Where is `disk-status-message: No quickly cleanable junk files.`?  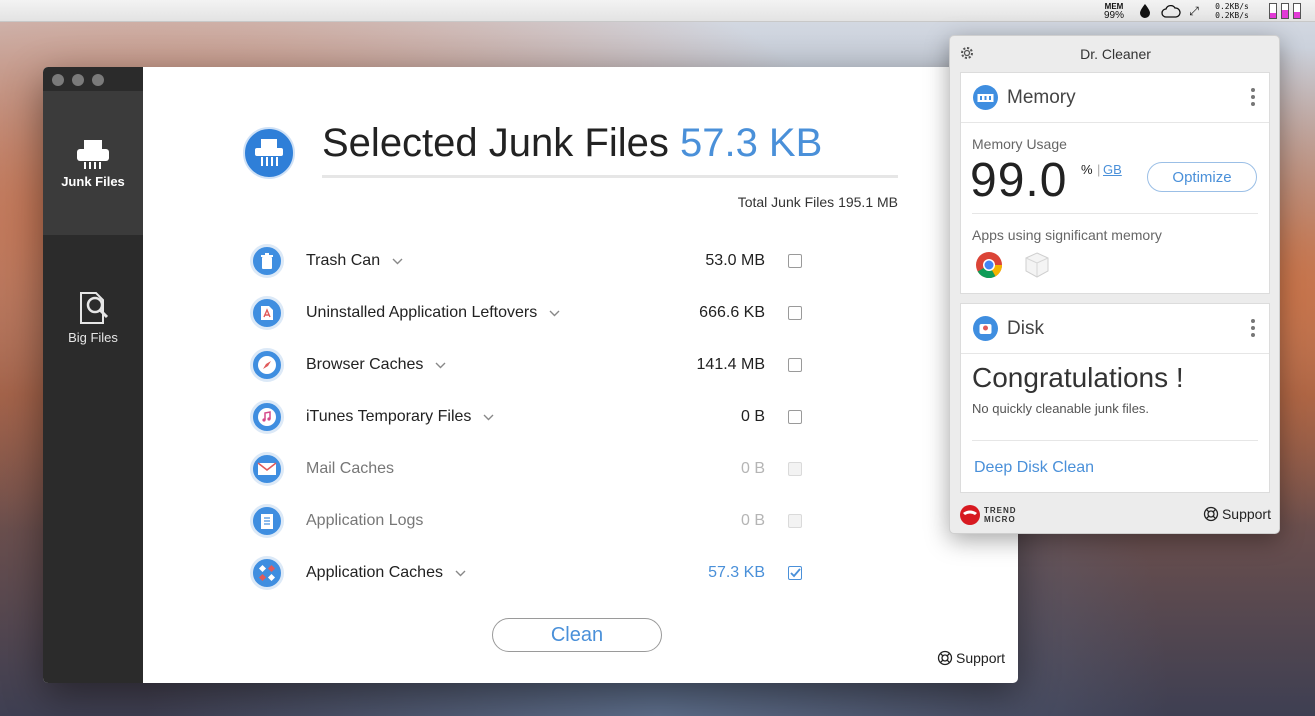 disk-status-message: No quickly cleanable junk files. is located at coordinates (1061, 408).